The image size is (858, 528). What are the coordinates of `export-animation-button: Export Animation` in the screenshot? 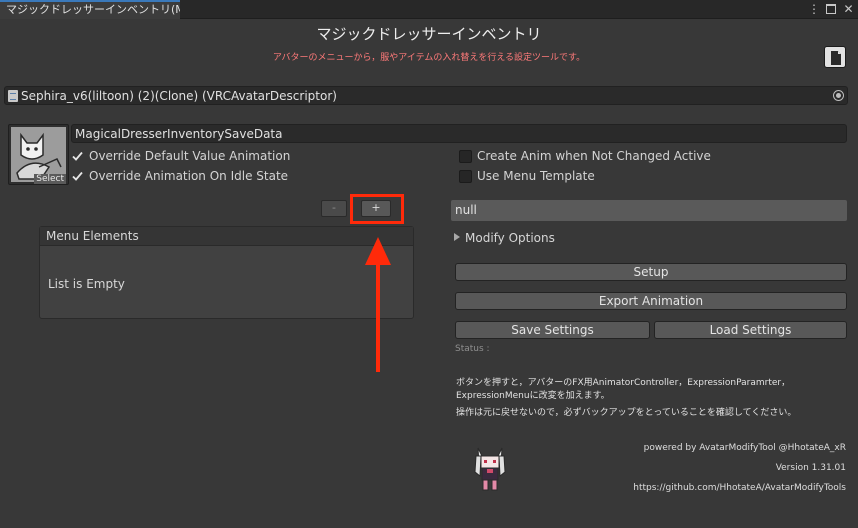 It's located at (651, 301).